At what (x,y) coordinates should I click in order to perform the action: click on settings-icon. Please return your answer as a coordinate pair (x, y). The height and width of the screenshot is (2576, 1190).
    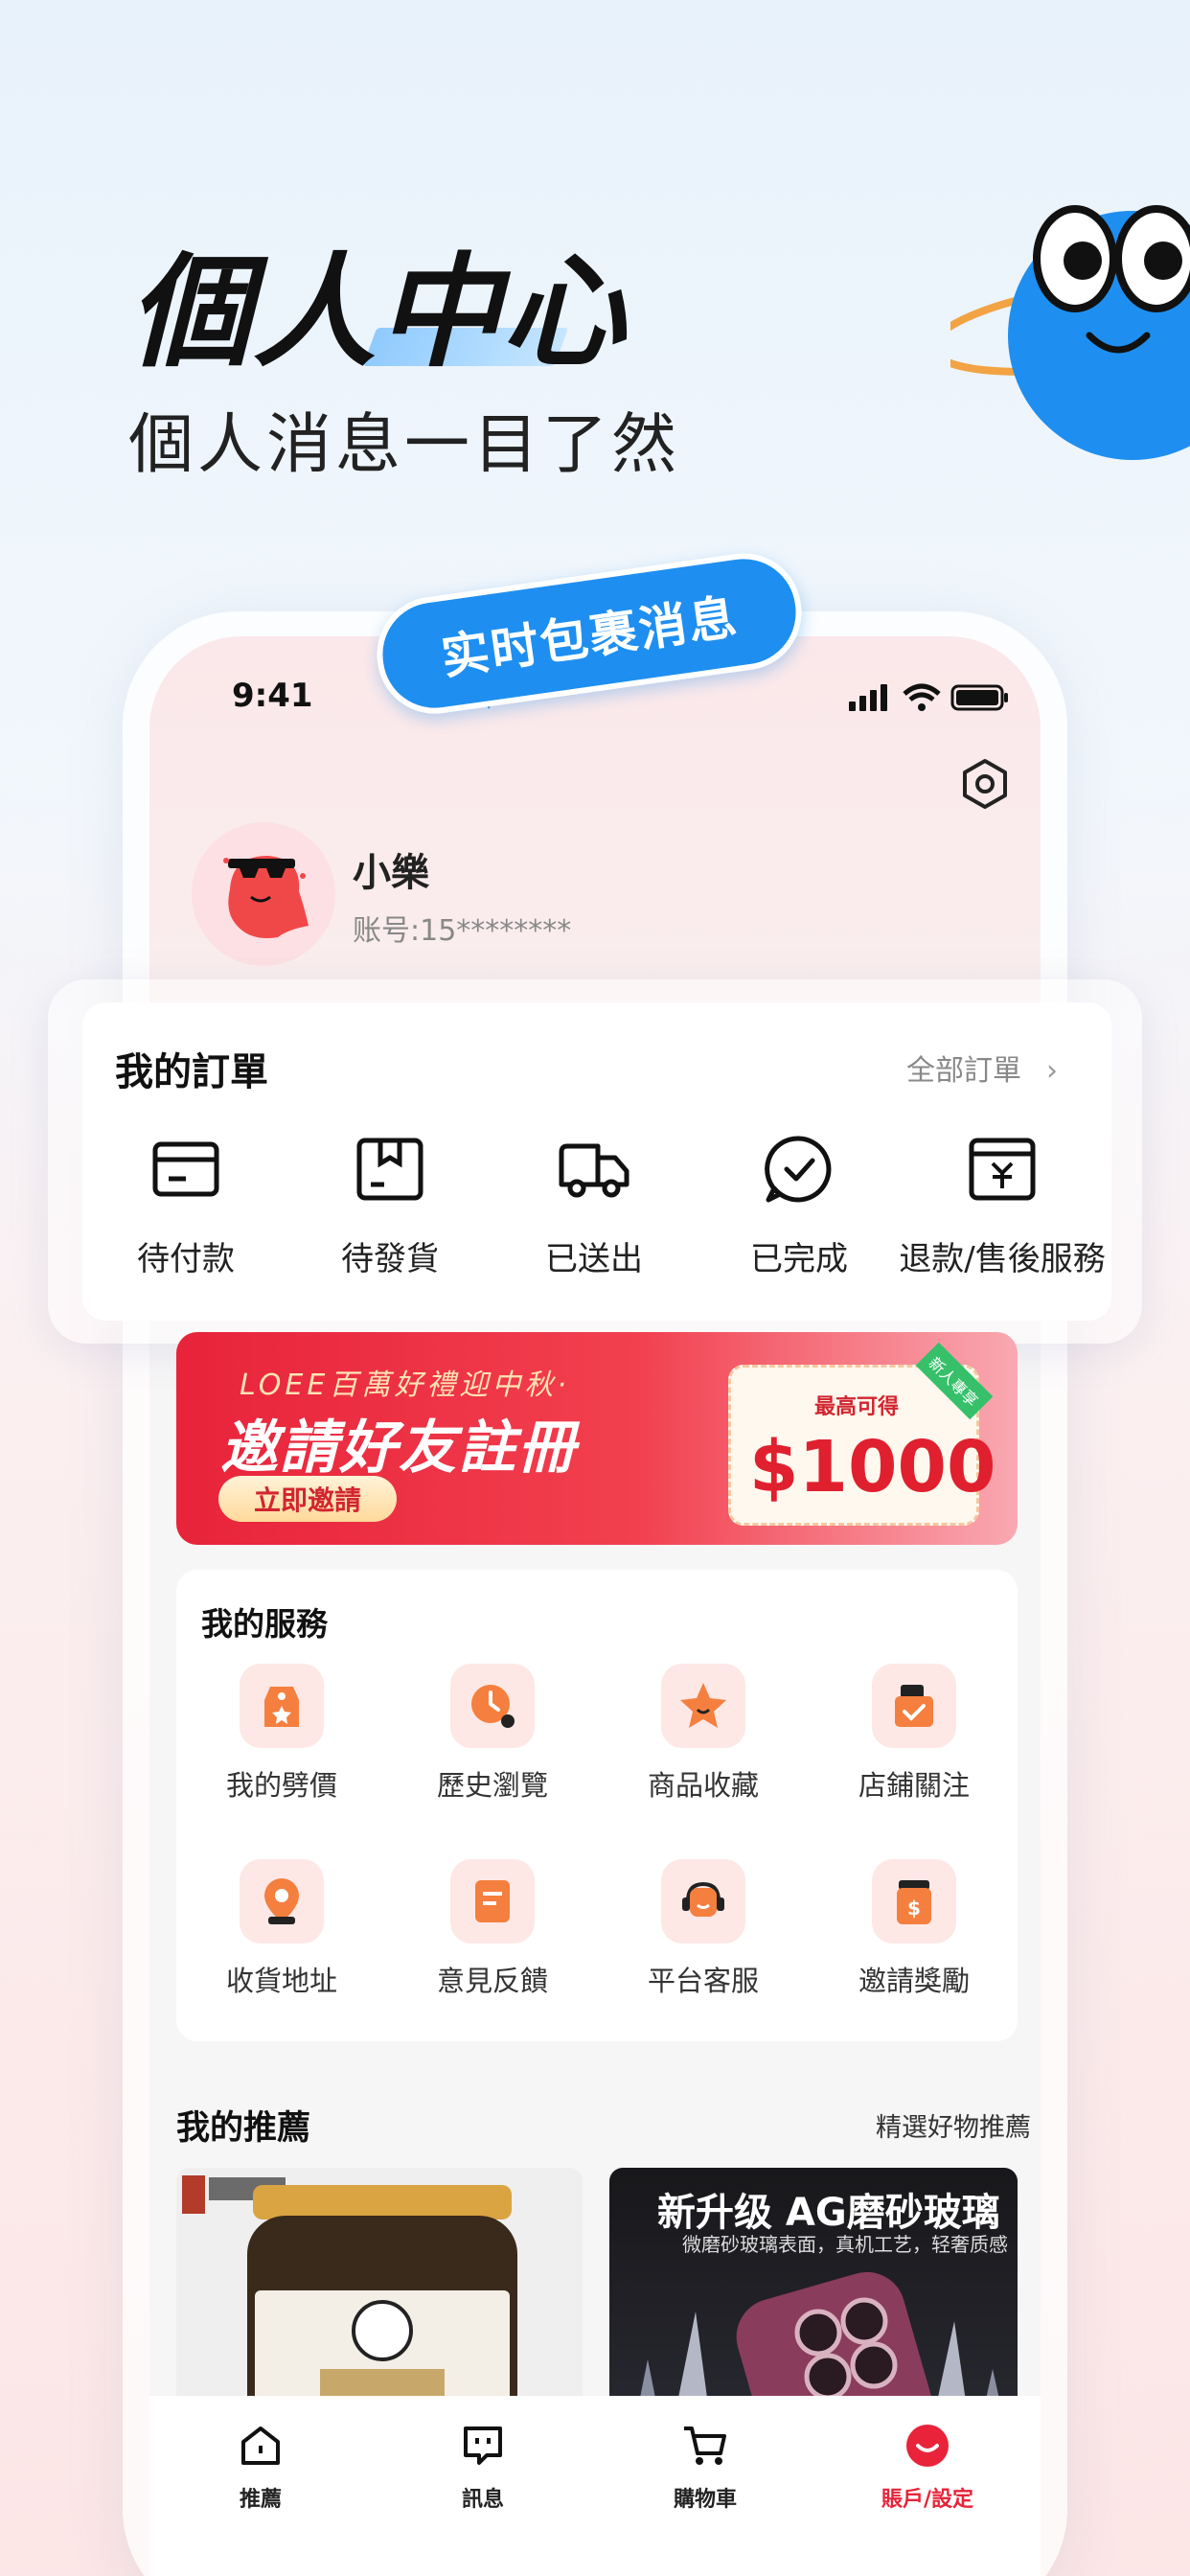
    Looking at the image, I should click on (985, 784).